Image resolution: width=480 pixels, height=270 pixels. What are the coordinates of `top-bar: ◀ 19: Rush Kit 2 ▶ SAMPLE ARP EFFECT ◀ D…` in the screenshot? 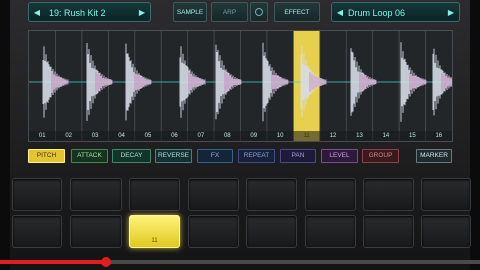 It's located at (244, 13).